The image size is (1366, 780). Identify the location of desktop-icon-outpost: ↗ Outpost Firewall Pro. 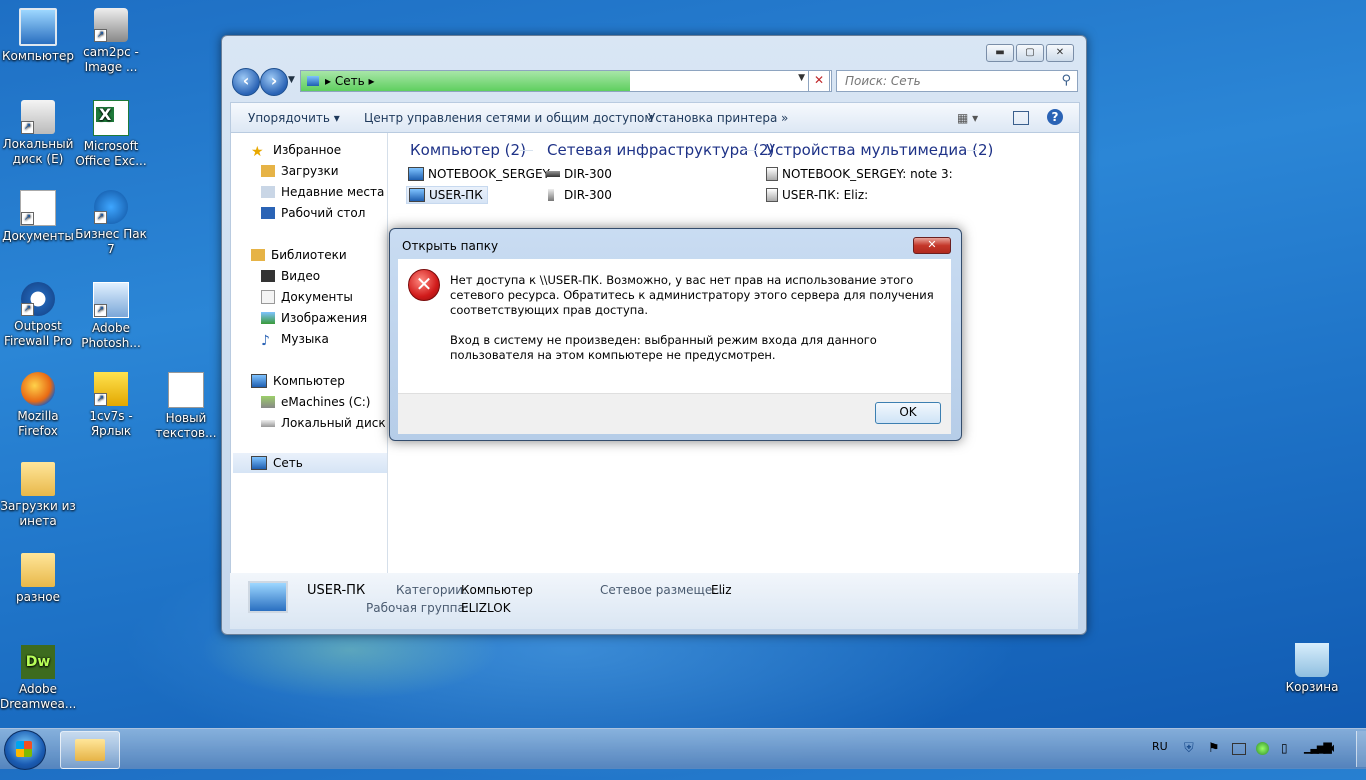
(38, 315).